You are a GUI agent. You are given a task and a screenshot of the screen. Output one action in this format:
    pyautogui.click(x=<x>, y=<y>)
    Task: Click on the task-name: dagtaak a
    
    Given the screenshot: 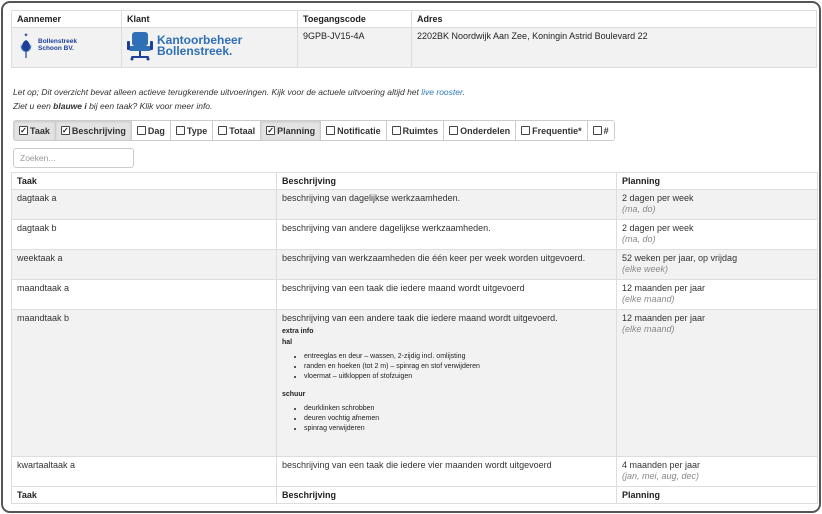 What is the action you would take?
    pyautogui.click(x=144, y=204)
    